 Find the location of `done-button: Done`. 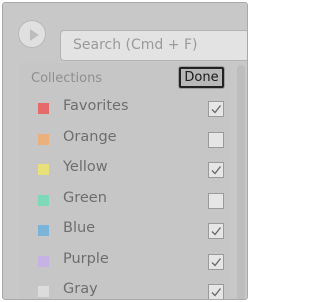

done-button: Done is located at coordinates (201, 77).